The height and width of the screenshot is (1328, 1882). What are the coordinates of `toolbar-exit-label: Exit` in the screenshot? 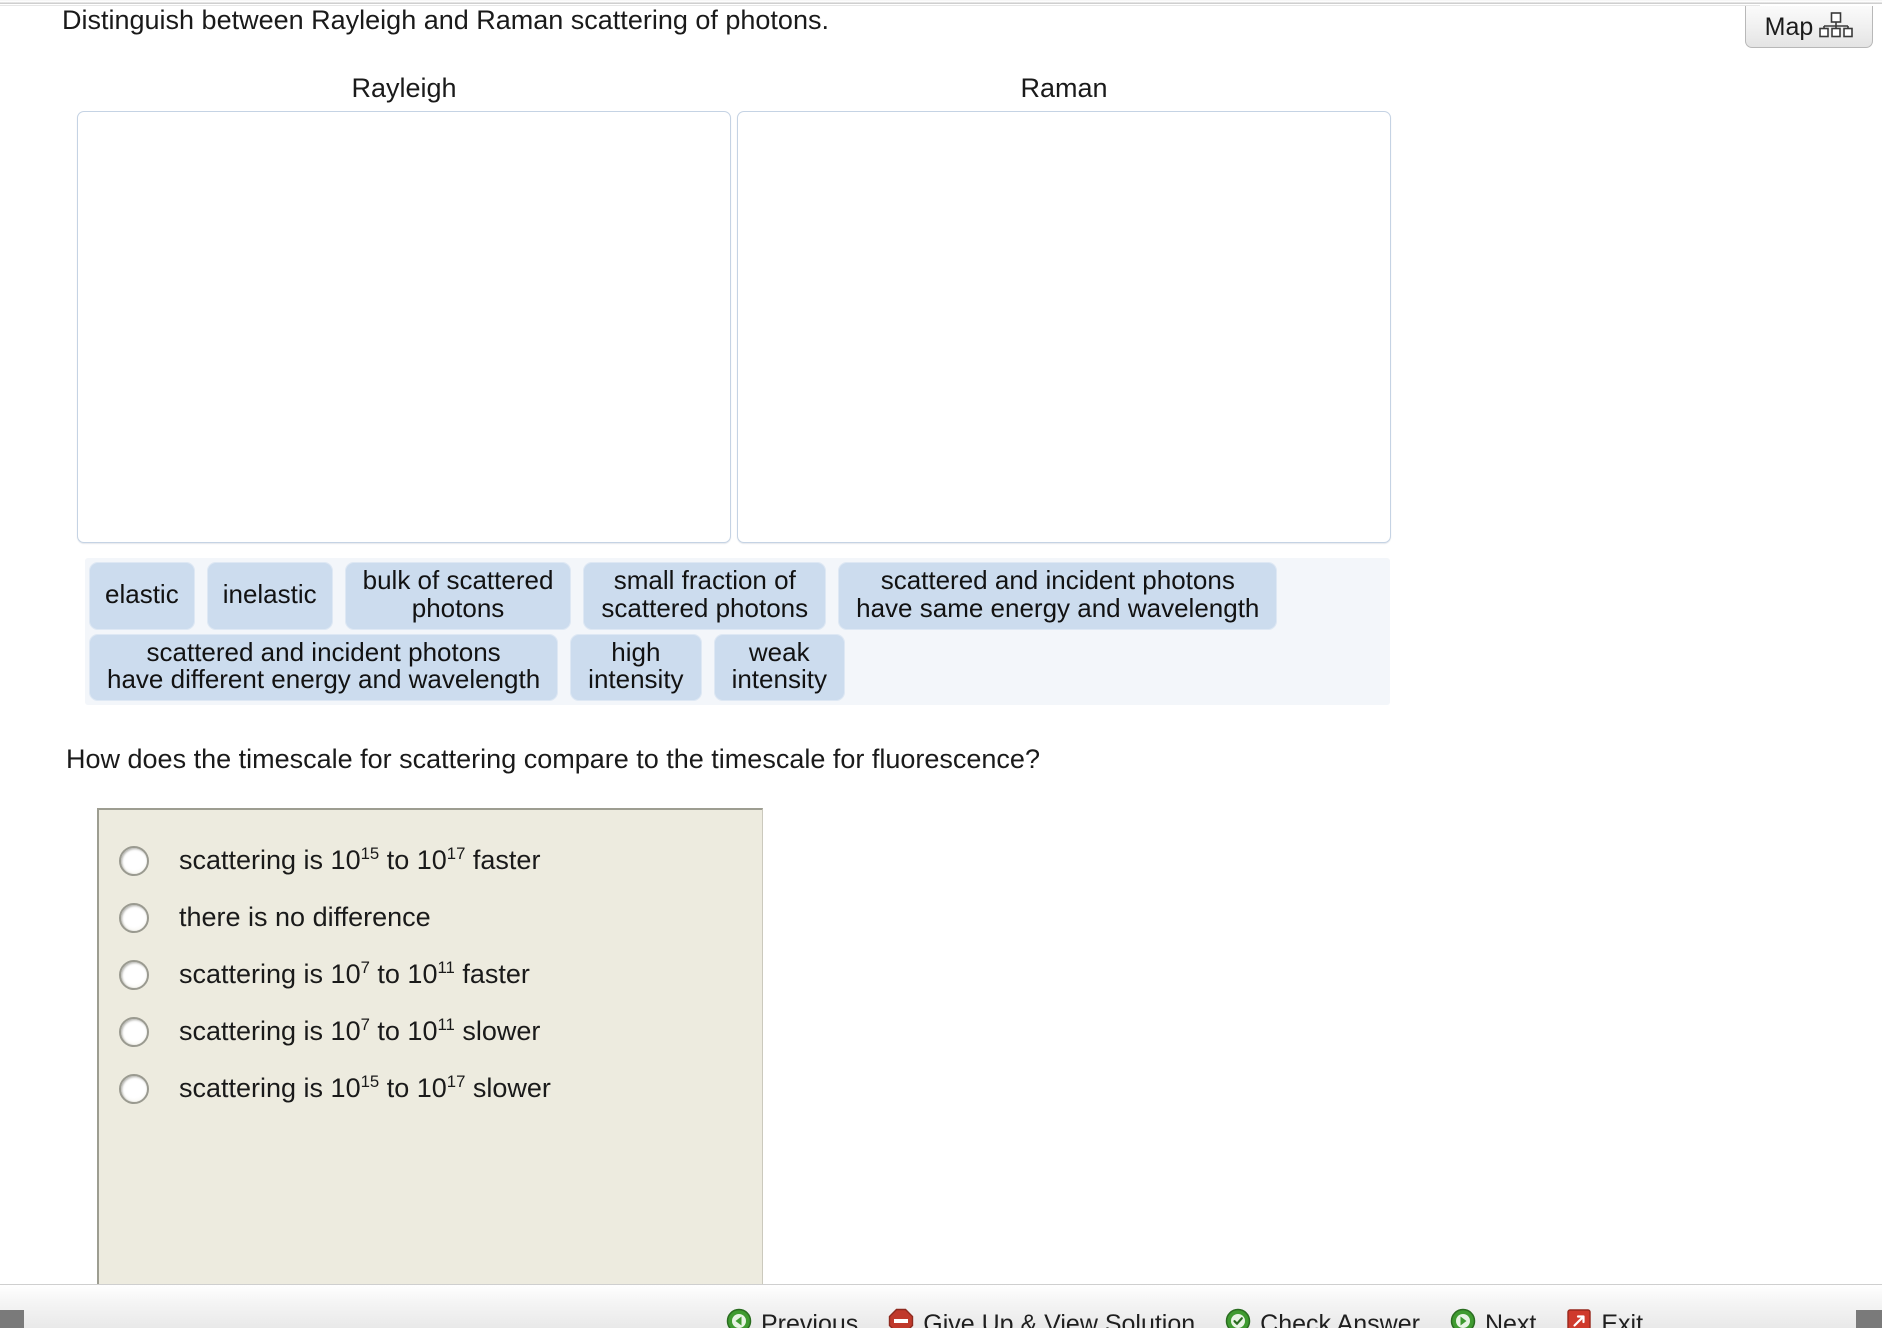 It's located at (1622, 1318).